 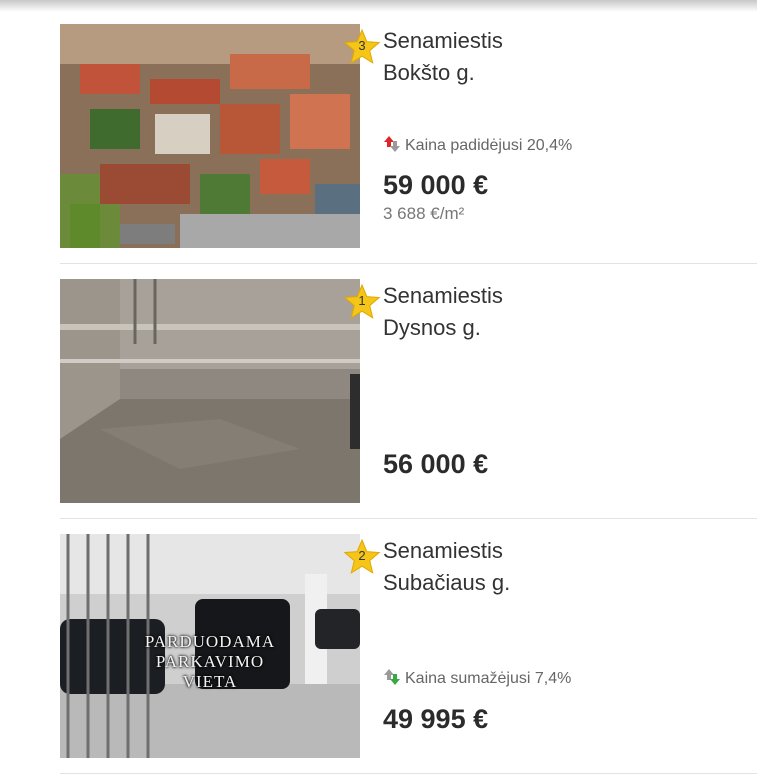 I want to click on listing-price: 59 000 €, so click(x=436, y=185).